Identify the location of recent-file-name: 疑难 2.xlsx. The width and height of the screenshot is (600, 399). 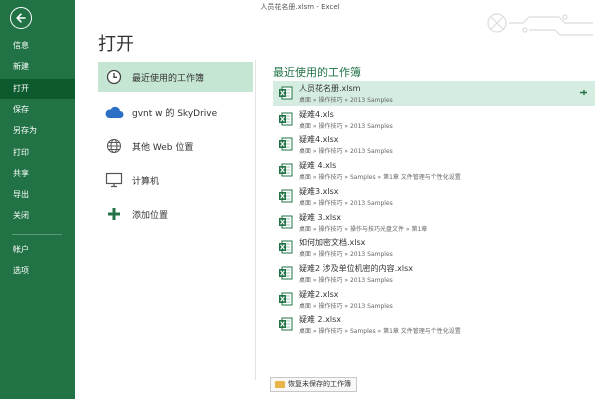
(320, 320).